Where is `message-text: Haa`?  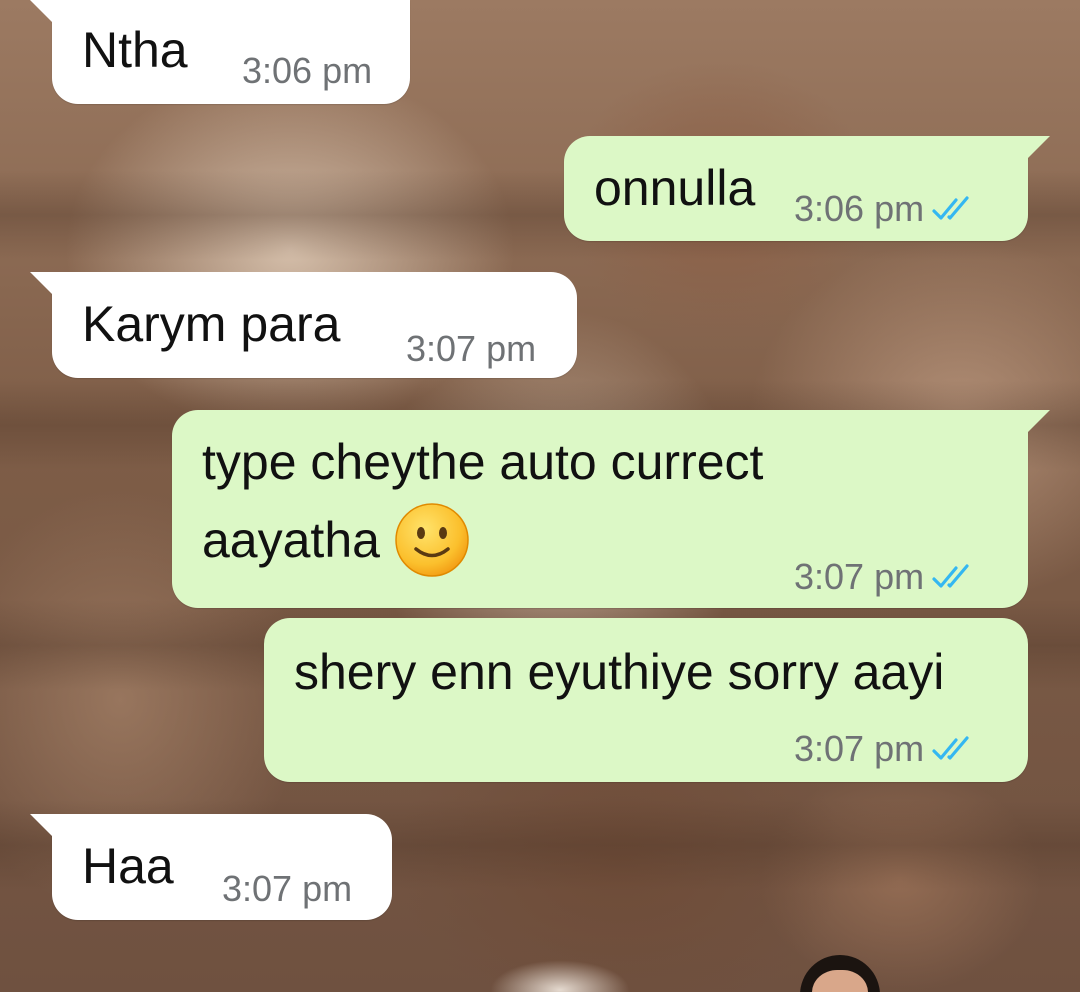
message-text: Haa is located at coordinates (128, 866).